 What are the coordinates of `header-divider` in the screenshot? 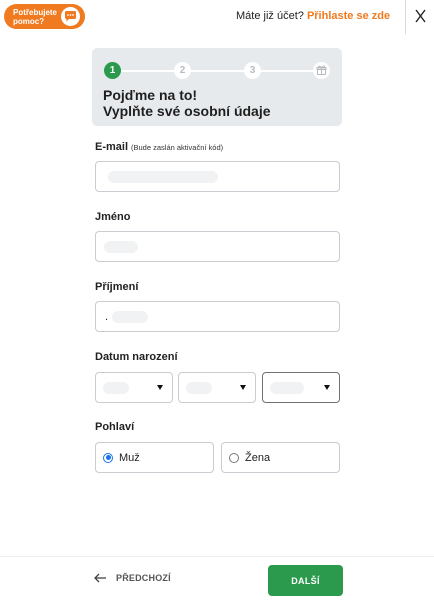 It's located at (405, 17).